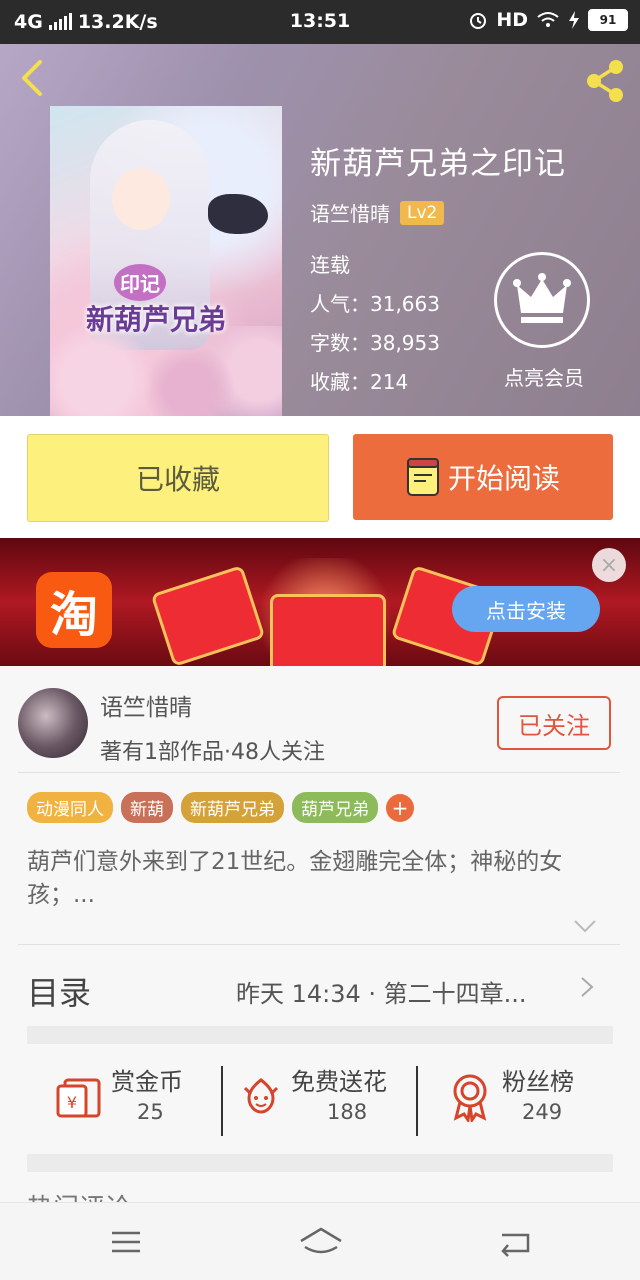 This screenshot has width=640, height=1280. I want to click on collected-button: 已收藏, so click(178, 478).